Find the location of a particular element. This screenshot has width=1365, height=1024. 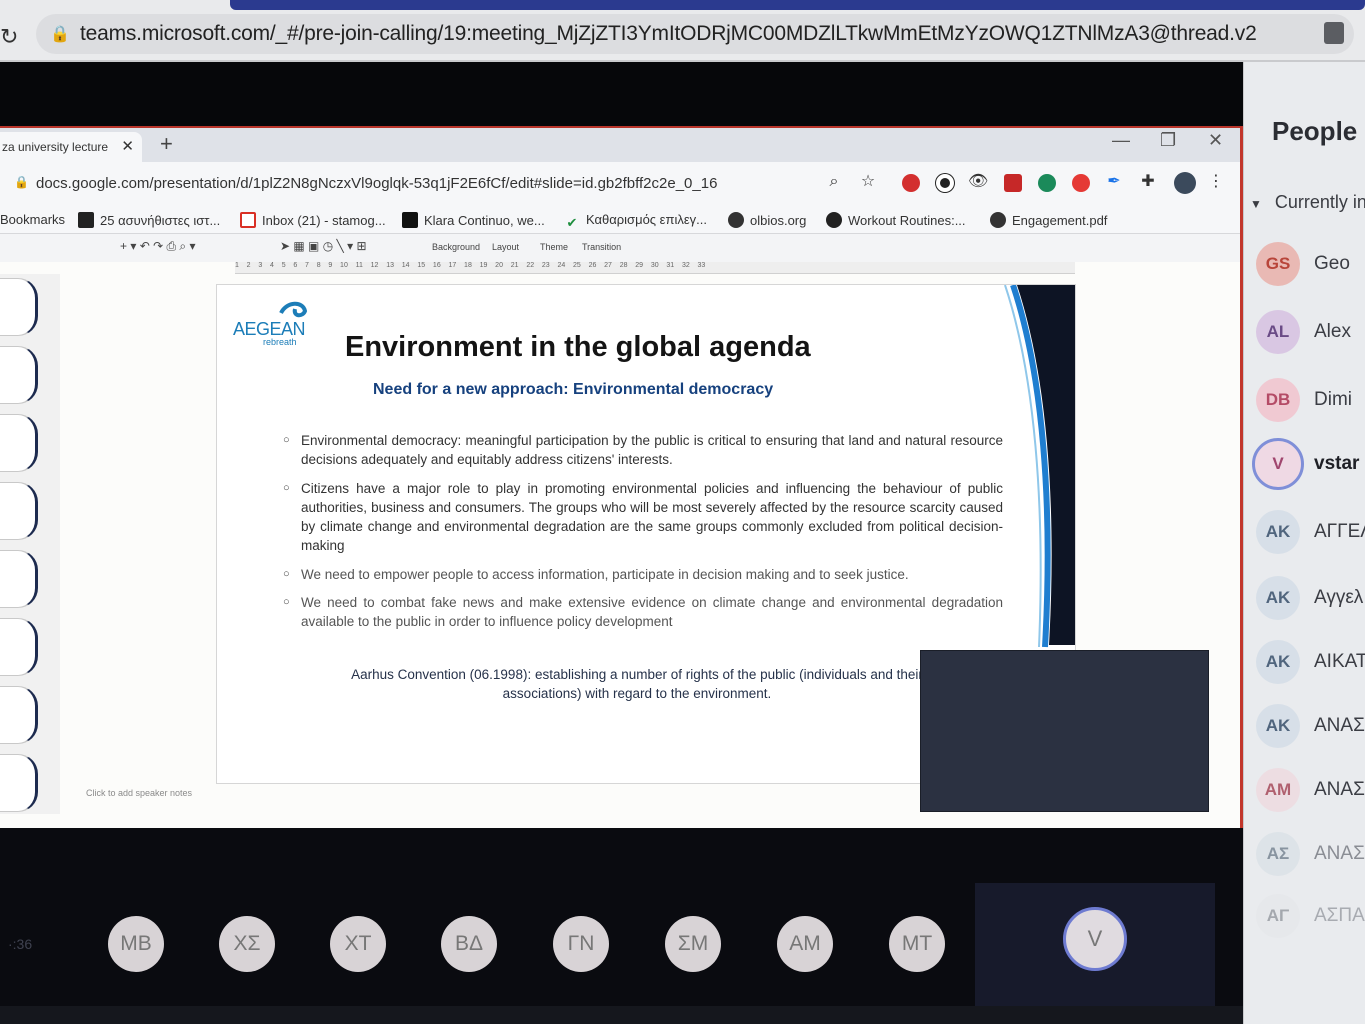

inner-browser-tab: za university lecture ✕ is located at coordinates (71, 147).